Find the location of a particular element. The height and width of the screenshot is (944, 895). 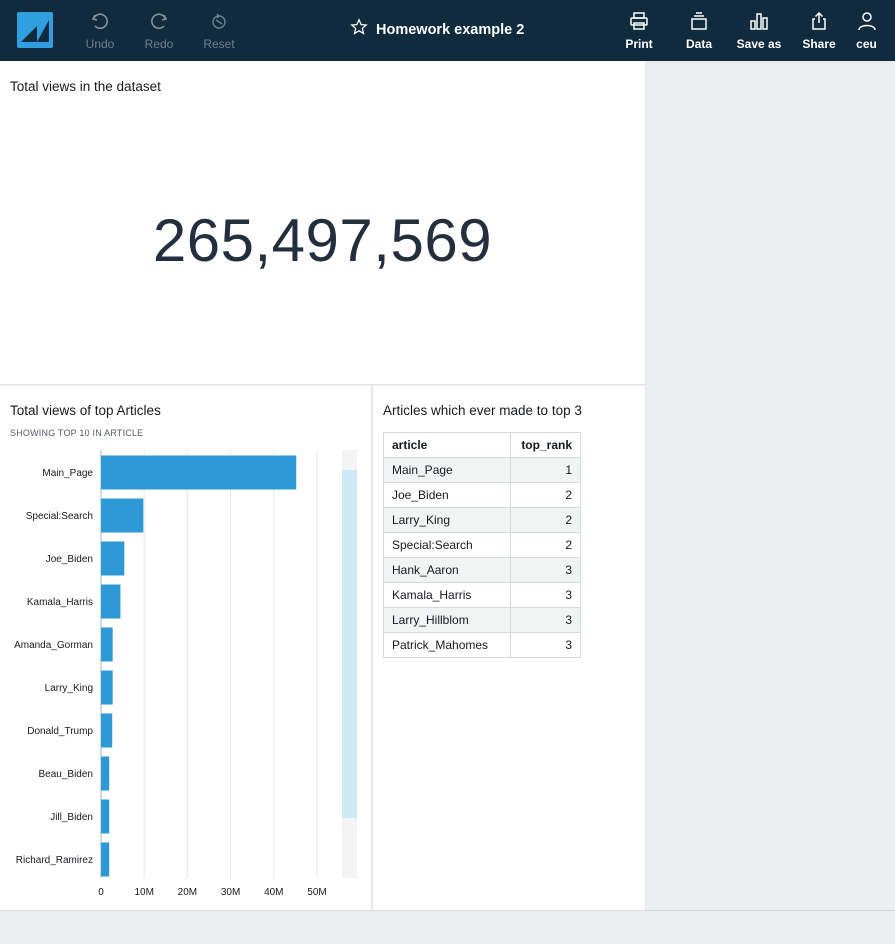

undo-button: Undo is located at coordinates (100, 32).